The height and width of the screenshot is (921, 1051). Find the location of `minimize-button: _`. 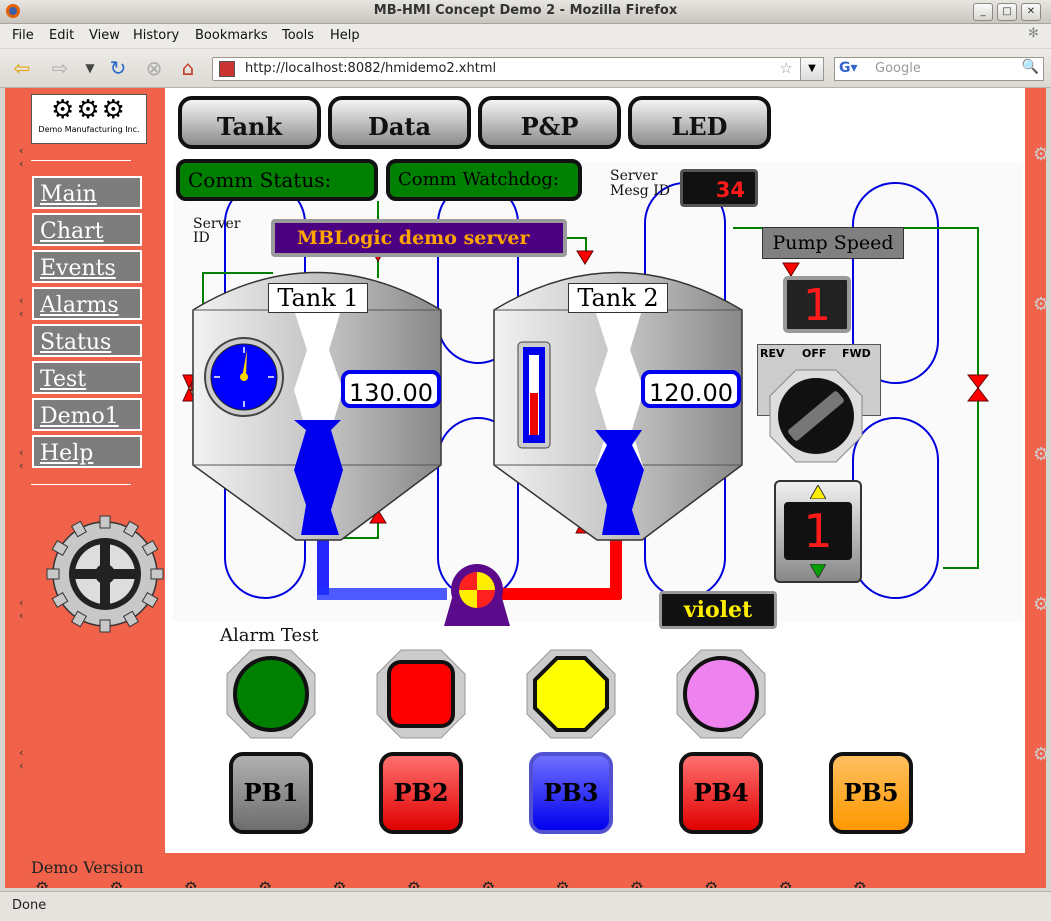

minimize-button: _ is located at coordinates (983, 12).